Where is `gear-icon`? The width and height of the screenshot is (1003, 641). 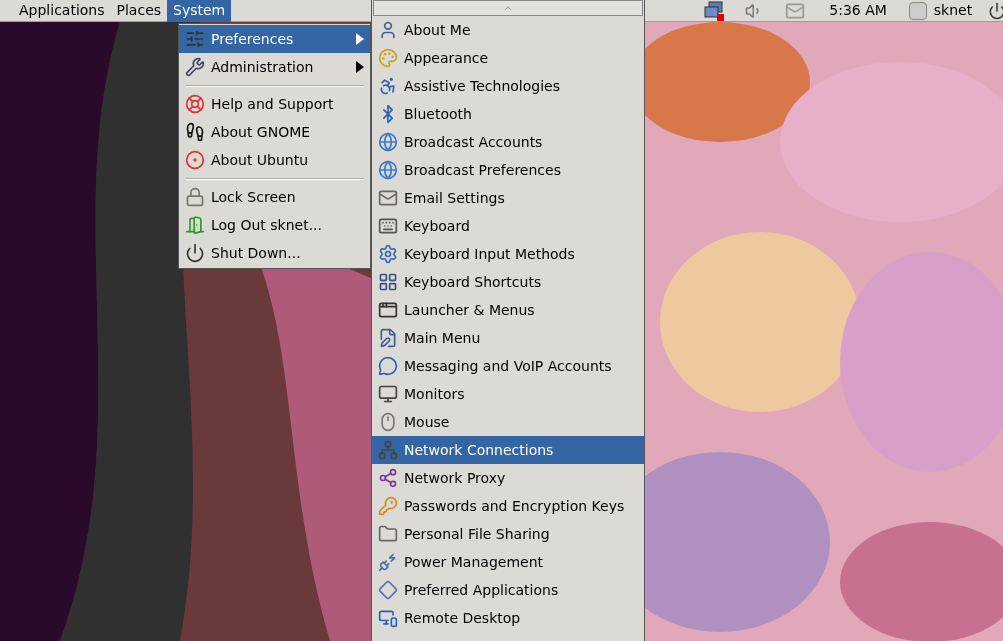 gear-icon is located at coordinates (388, 254).